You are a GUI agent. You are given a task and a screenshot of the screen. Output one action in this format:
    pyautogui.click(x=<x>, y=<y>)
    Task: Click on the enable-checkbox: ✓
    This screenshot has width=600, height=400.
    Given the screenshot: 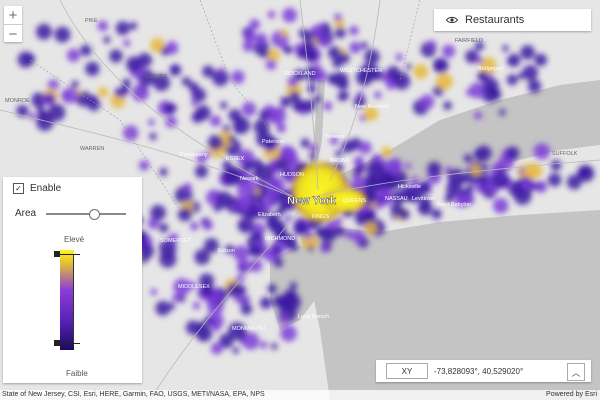 What is the action you would take?
    pyautogui.click(x=18, y=188)
    